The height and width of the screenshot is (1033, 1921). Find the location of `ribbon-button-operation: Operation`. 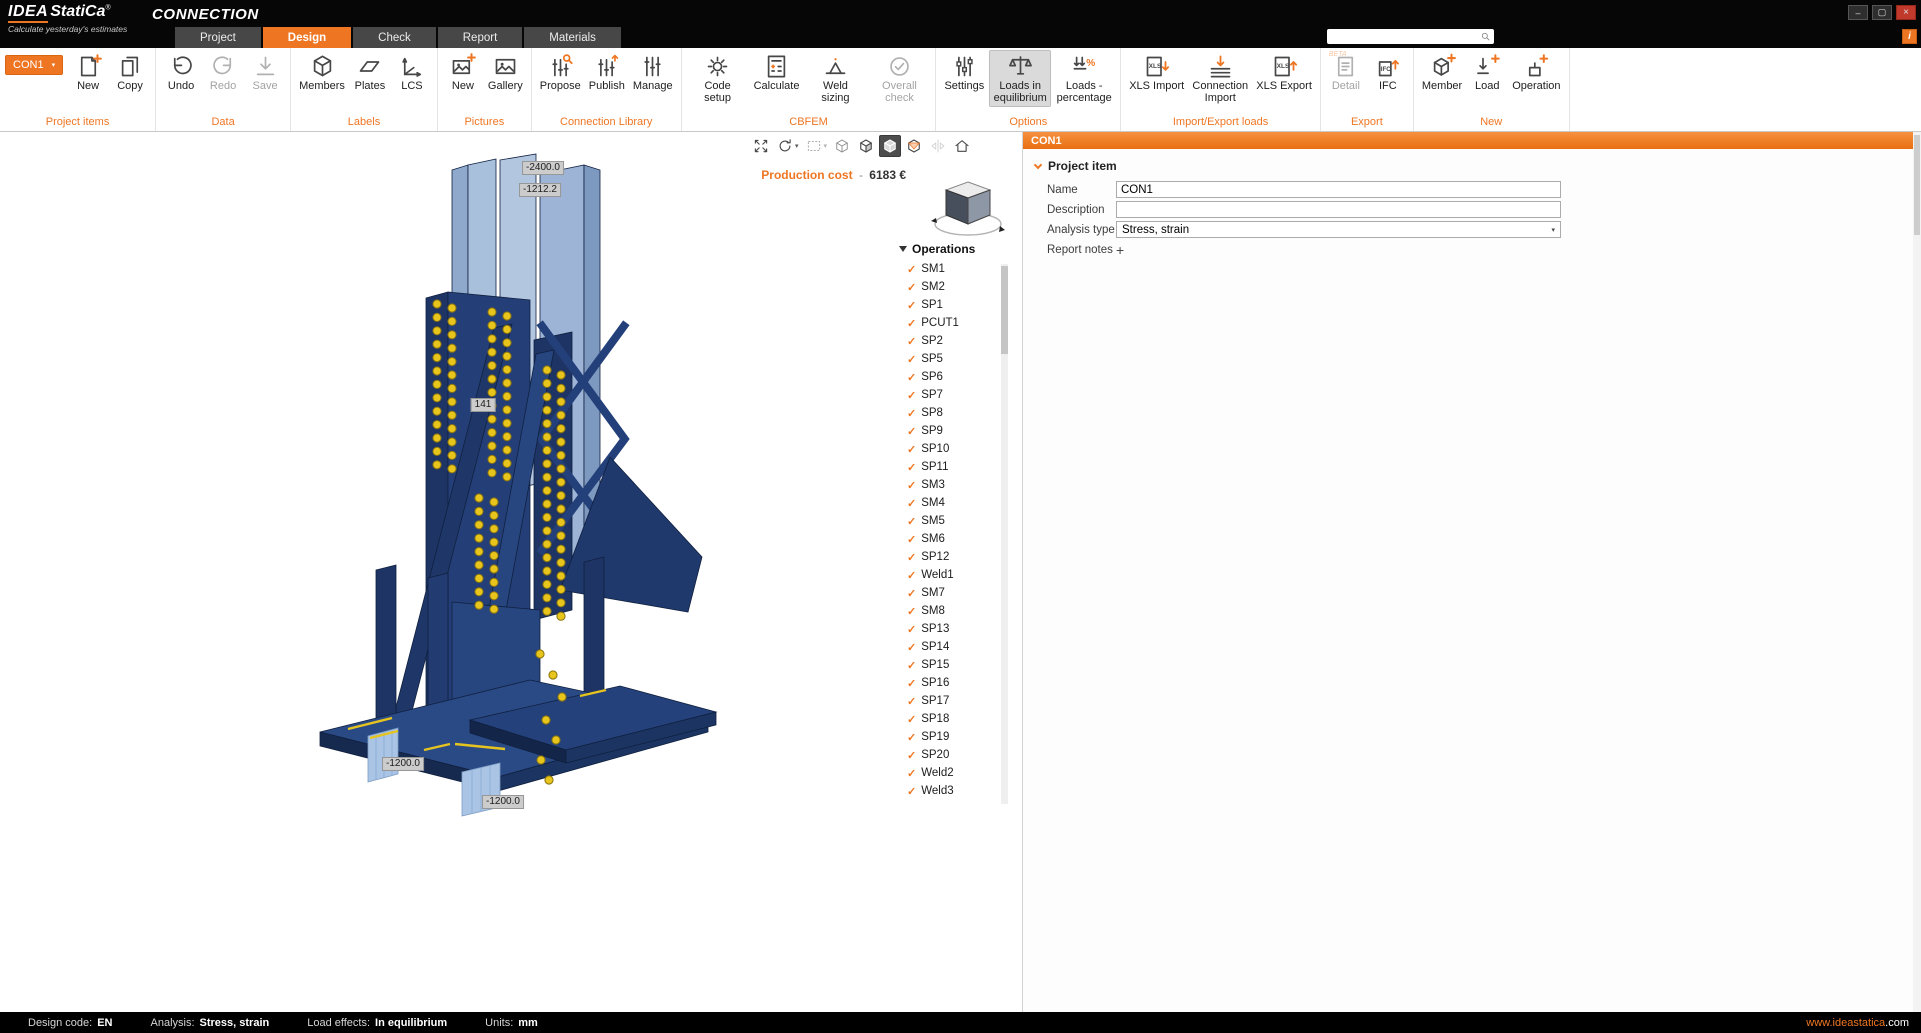

ribbon-button-operation: Operation is located at coordinates (1536, 72).